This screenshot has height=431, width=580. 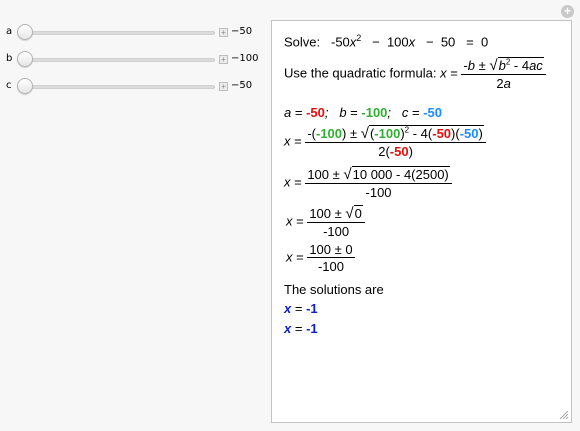 What do you see at coordinates (301, 328) in the screenshot?
I see `solution-2: x = -1` at bounding box center [301, 328].